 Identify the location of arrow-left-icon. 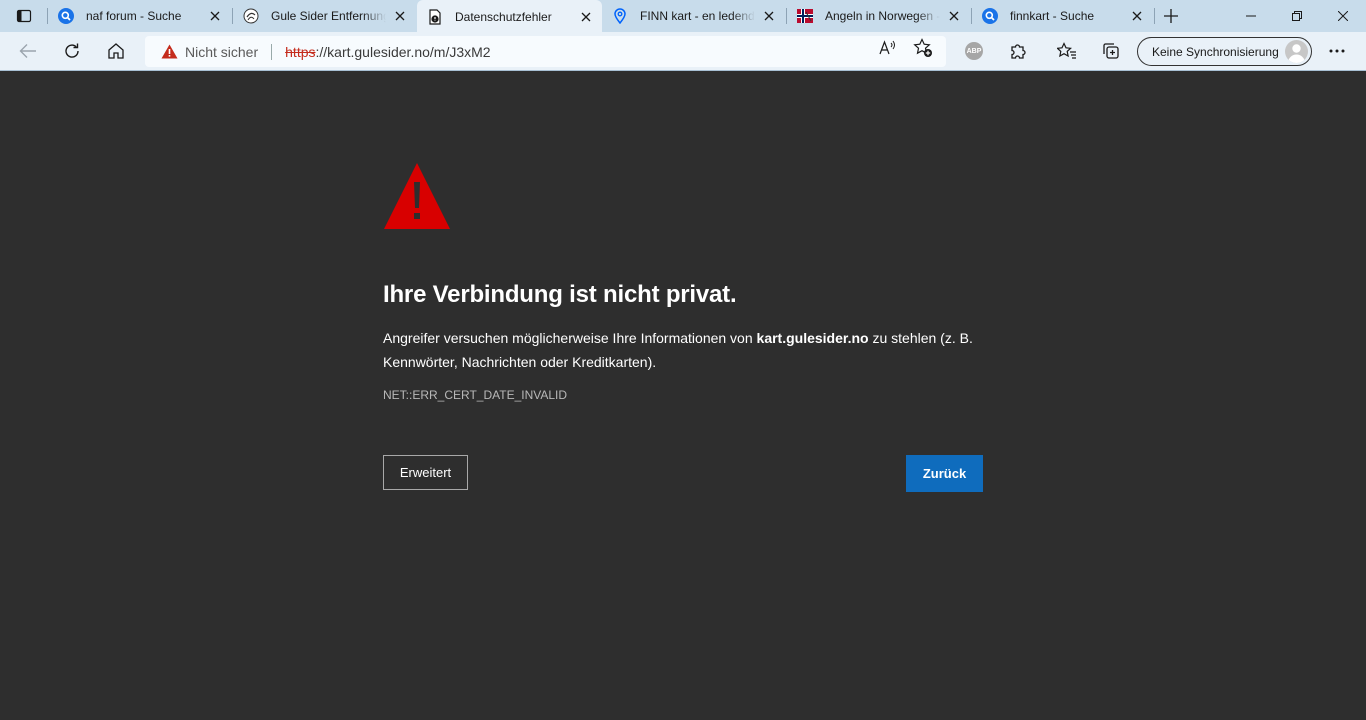
(27, 51).